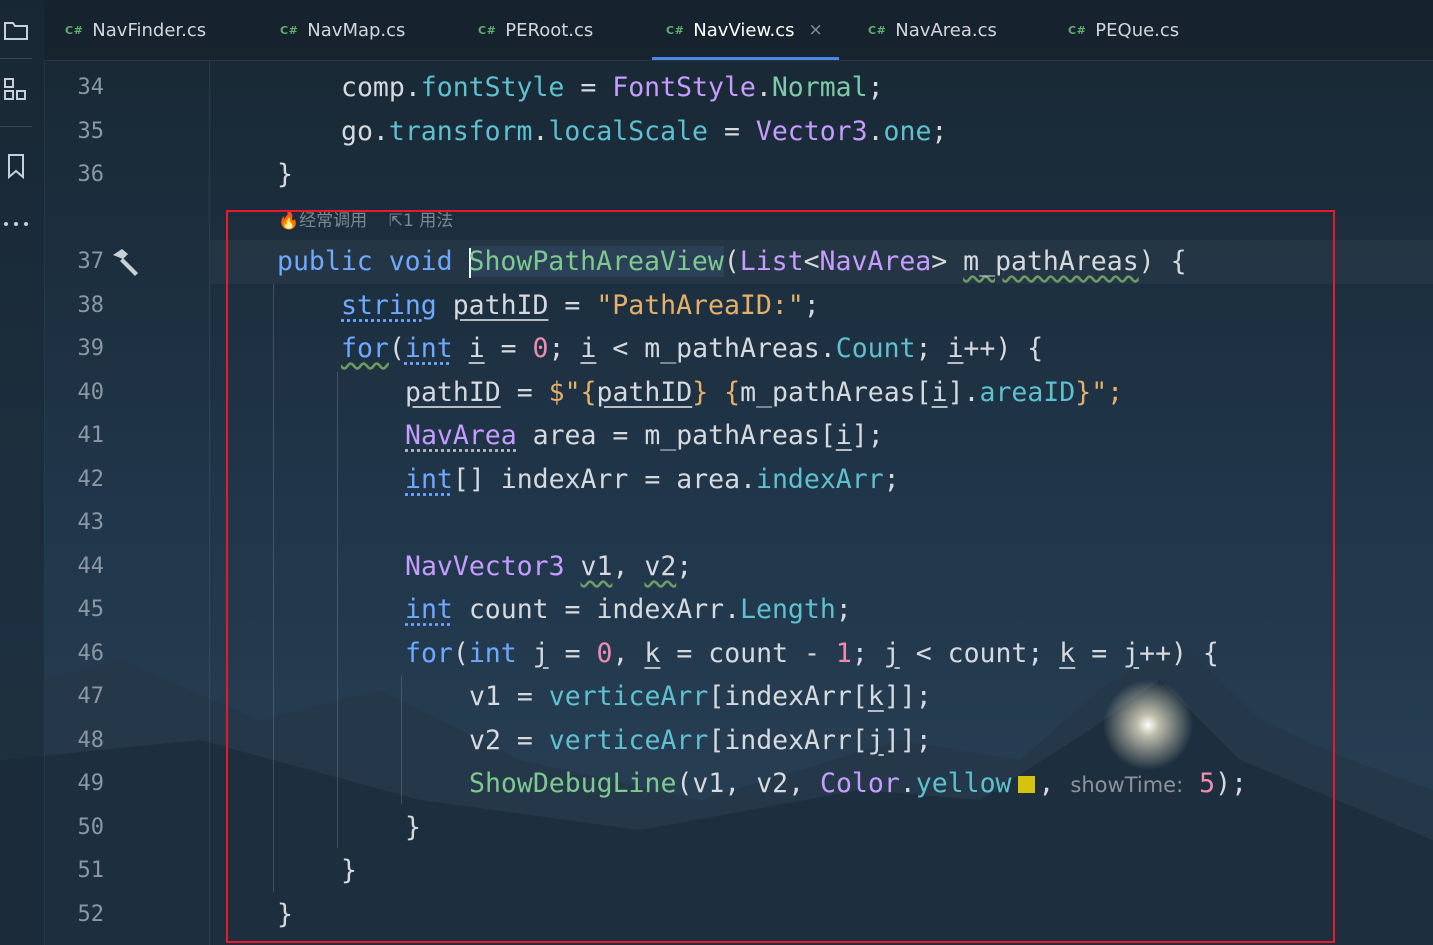 This screenshot has width=1433, height=945. Describe the element at coordinates (1137, 30) in the screenshot. I see `tab-label: PEQue.cs` at that location.